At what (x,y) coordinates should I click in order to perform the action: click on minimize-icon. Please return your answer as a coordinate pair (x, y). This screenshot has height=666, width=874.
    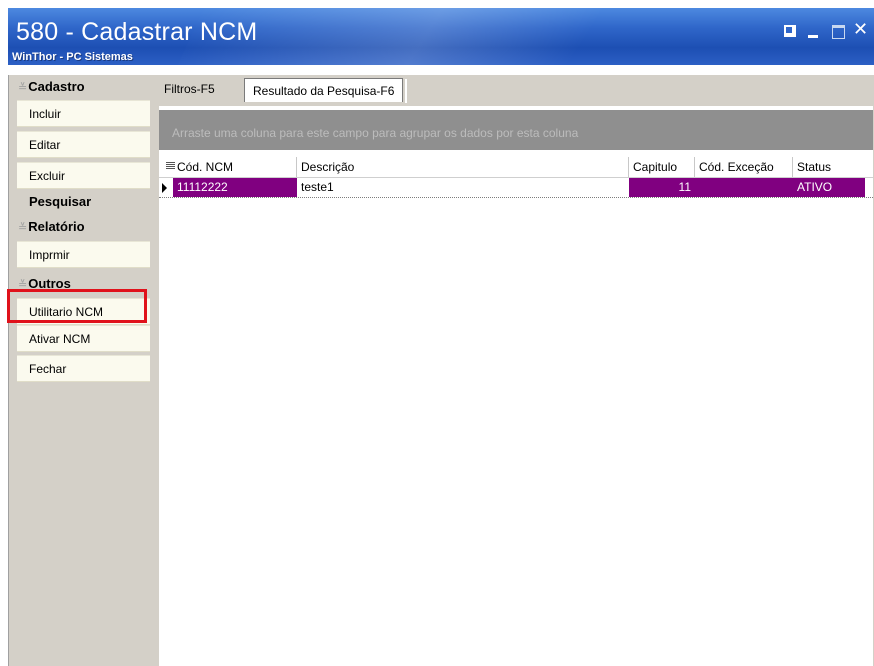
    Looking at the image, I should click on (814, 32).